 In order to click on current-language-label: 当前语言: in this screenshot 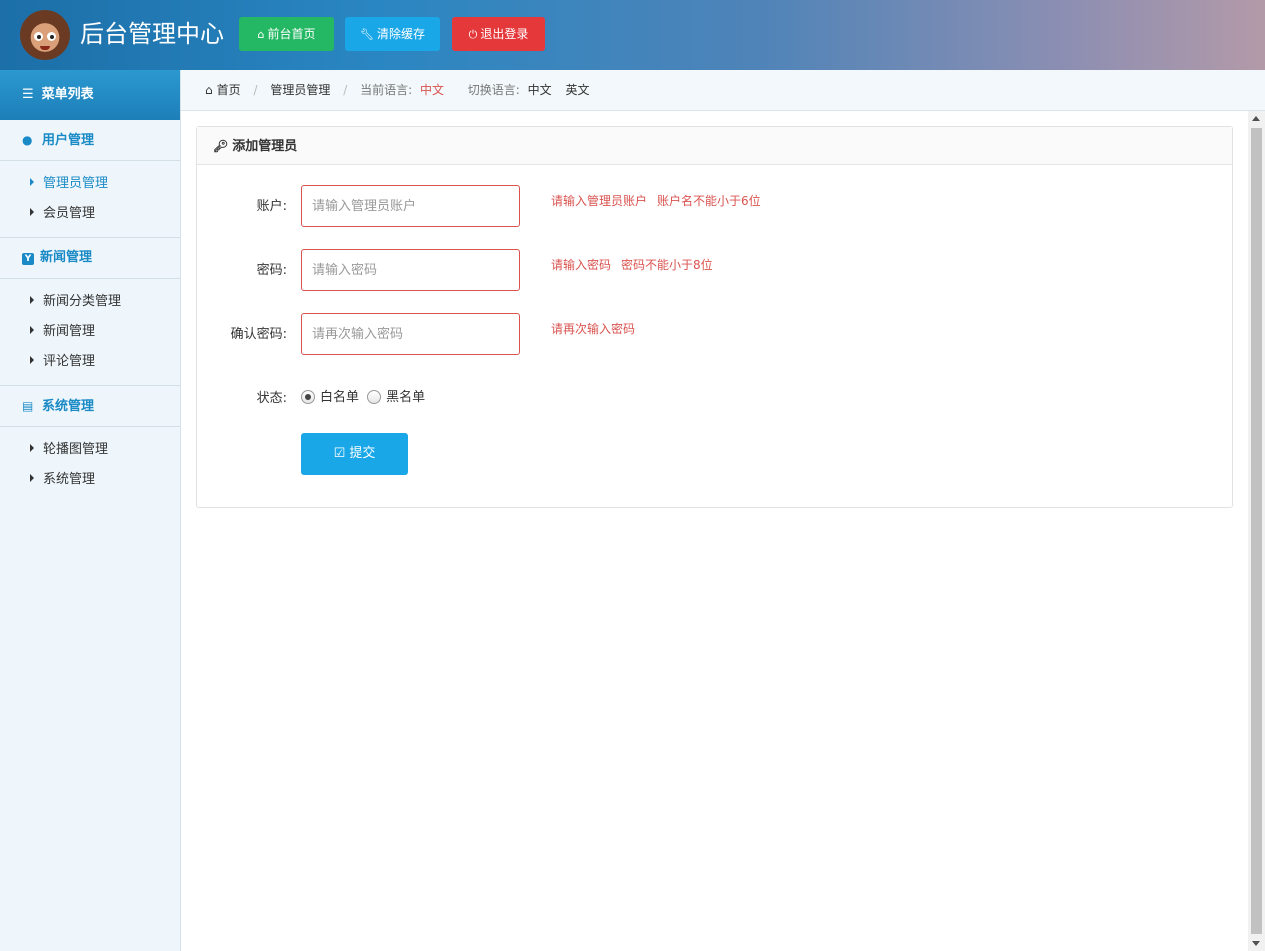, I will do `click(386, 90)`.